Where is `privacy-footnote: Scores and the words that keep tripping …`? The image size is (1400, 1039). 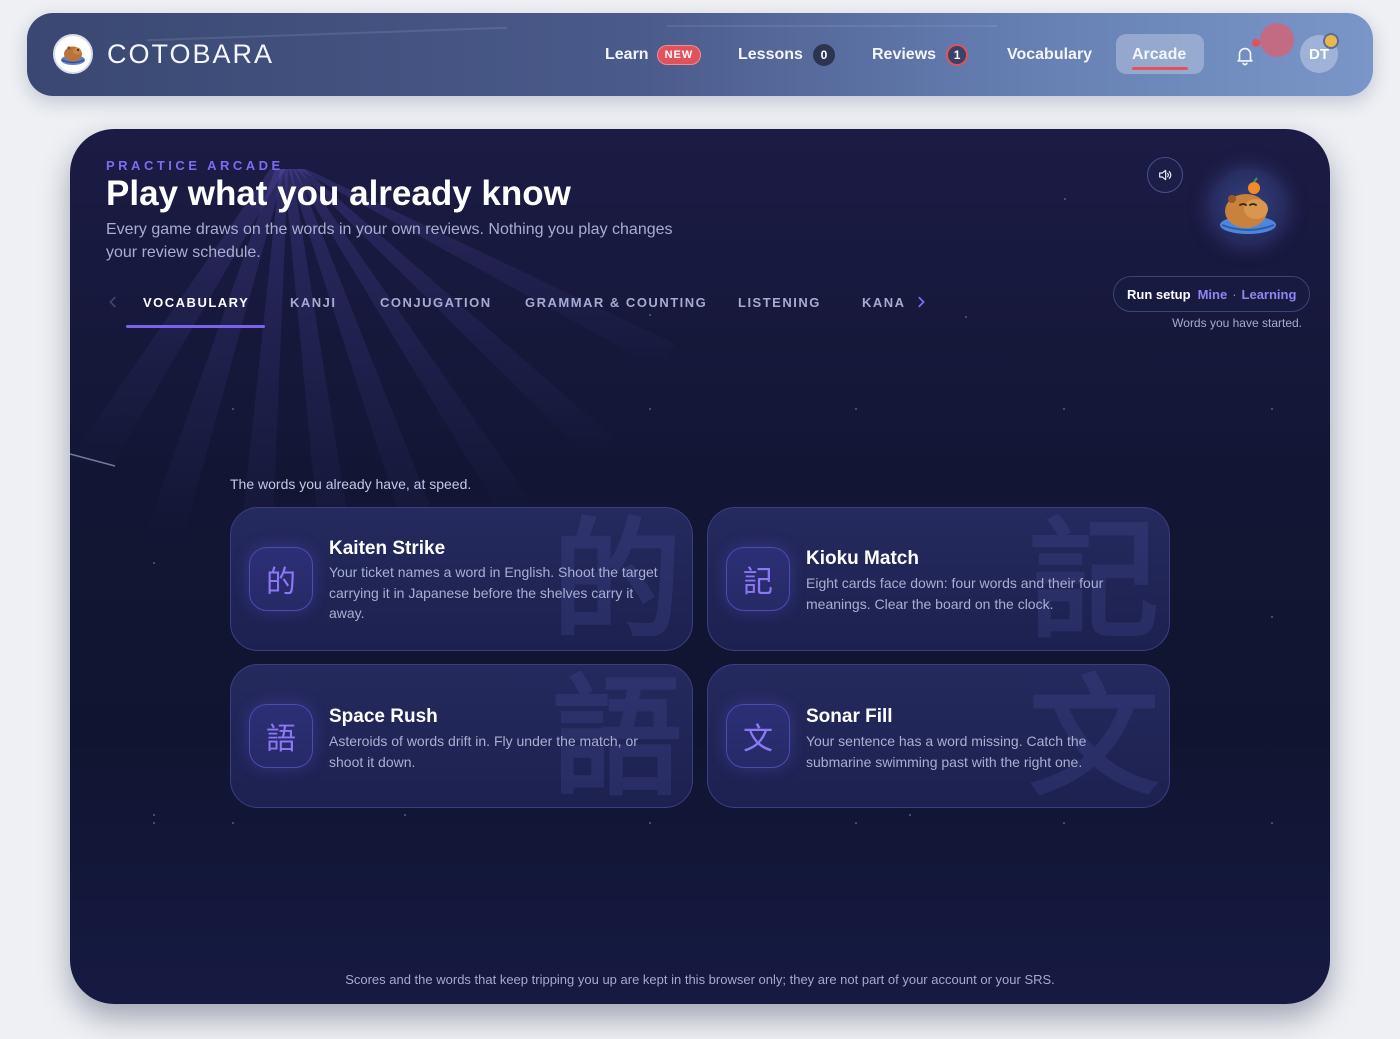 privacy-footnote: Scores and the words that keep tripping … is located at coordinates (700, 979).